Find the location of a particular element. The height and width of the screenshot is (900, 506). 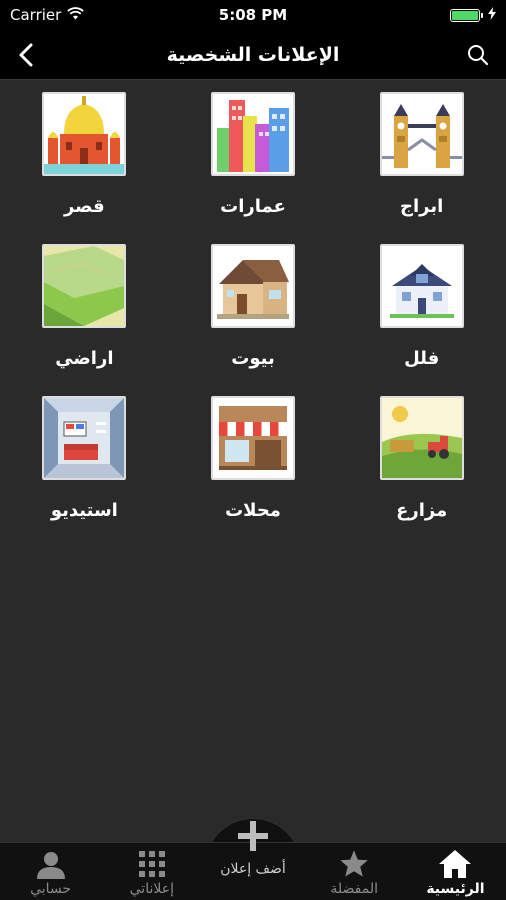

palace-image is located at coordinates (84, 134).